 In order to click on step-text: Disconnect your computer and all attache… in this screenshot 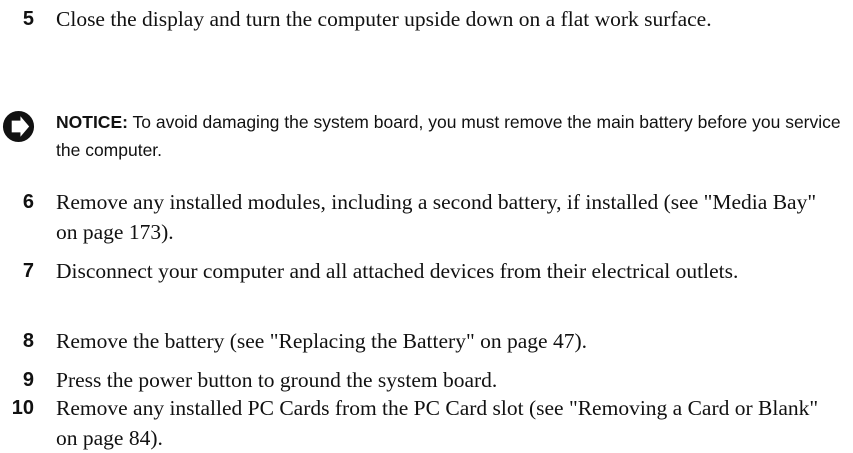, I will do `click(397, 271)`.